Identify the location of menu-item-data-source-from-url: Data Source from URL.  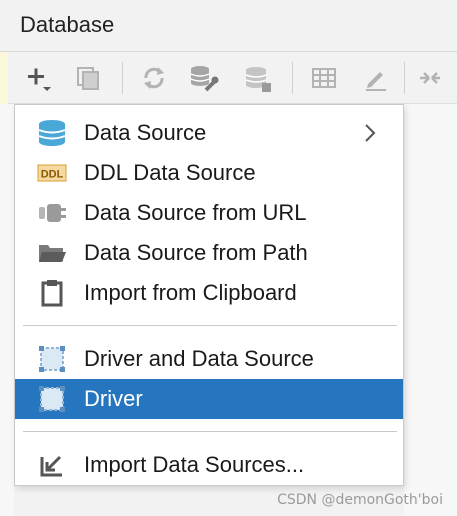
(209, 213).